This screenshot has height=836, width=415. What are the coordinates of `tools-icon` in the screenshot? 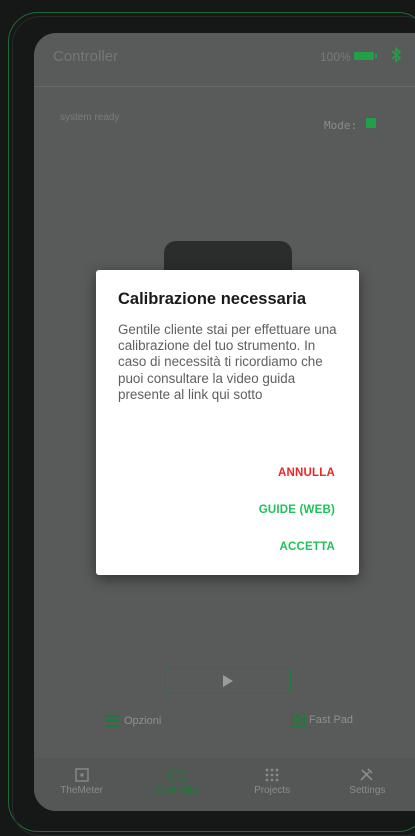 It's located at (366, 774).